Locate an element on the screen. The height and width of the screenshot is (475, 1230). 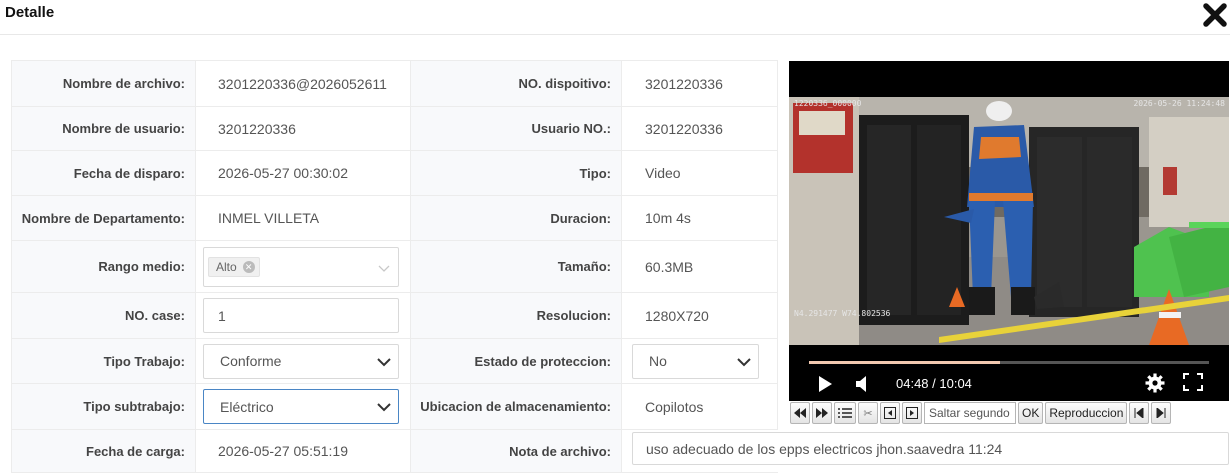
osd-timestamp: 2026-05-26 11:24:48 is located at coordinates (1179, 103).